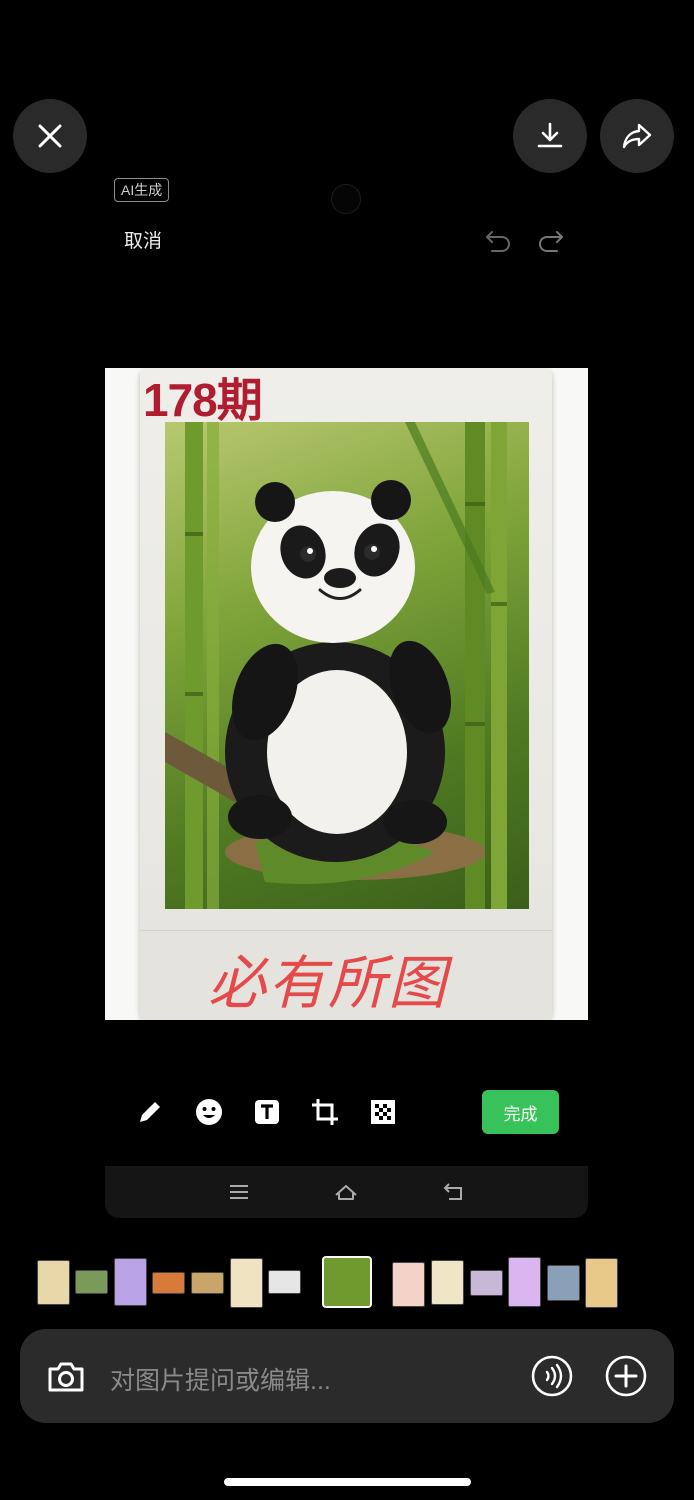  Describe the element at coordinates (66, 1377) in the screenshot. I see `camera-icon` at that location.